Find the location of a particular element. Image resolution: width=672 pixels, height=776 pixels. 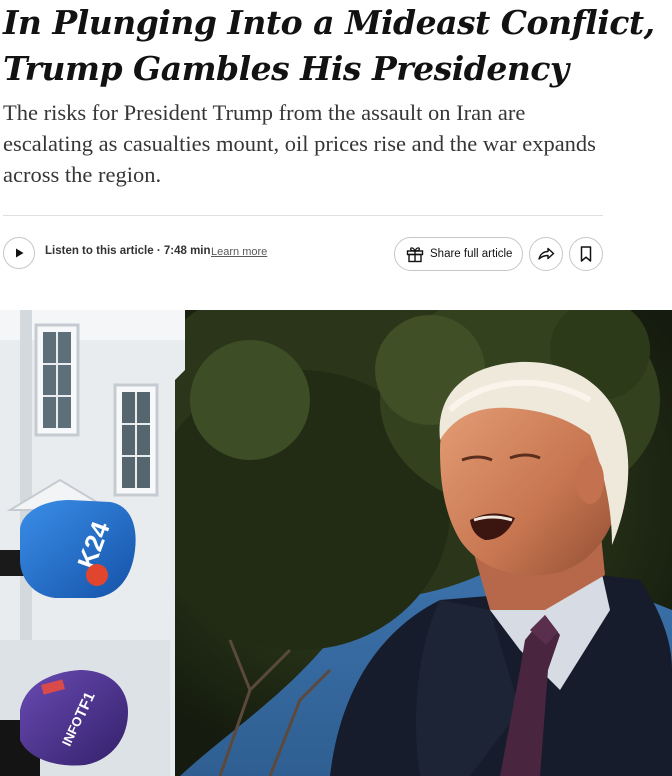

bookmark-icon is located at coordinates (586, 254).